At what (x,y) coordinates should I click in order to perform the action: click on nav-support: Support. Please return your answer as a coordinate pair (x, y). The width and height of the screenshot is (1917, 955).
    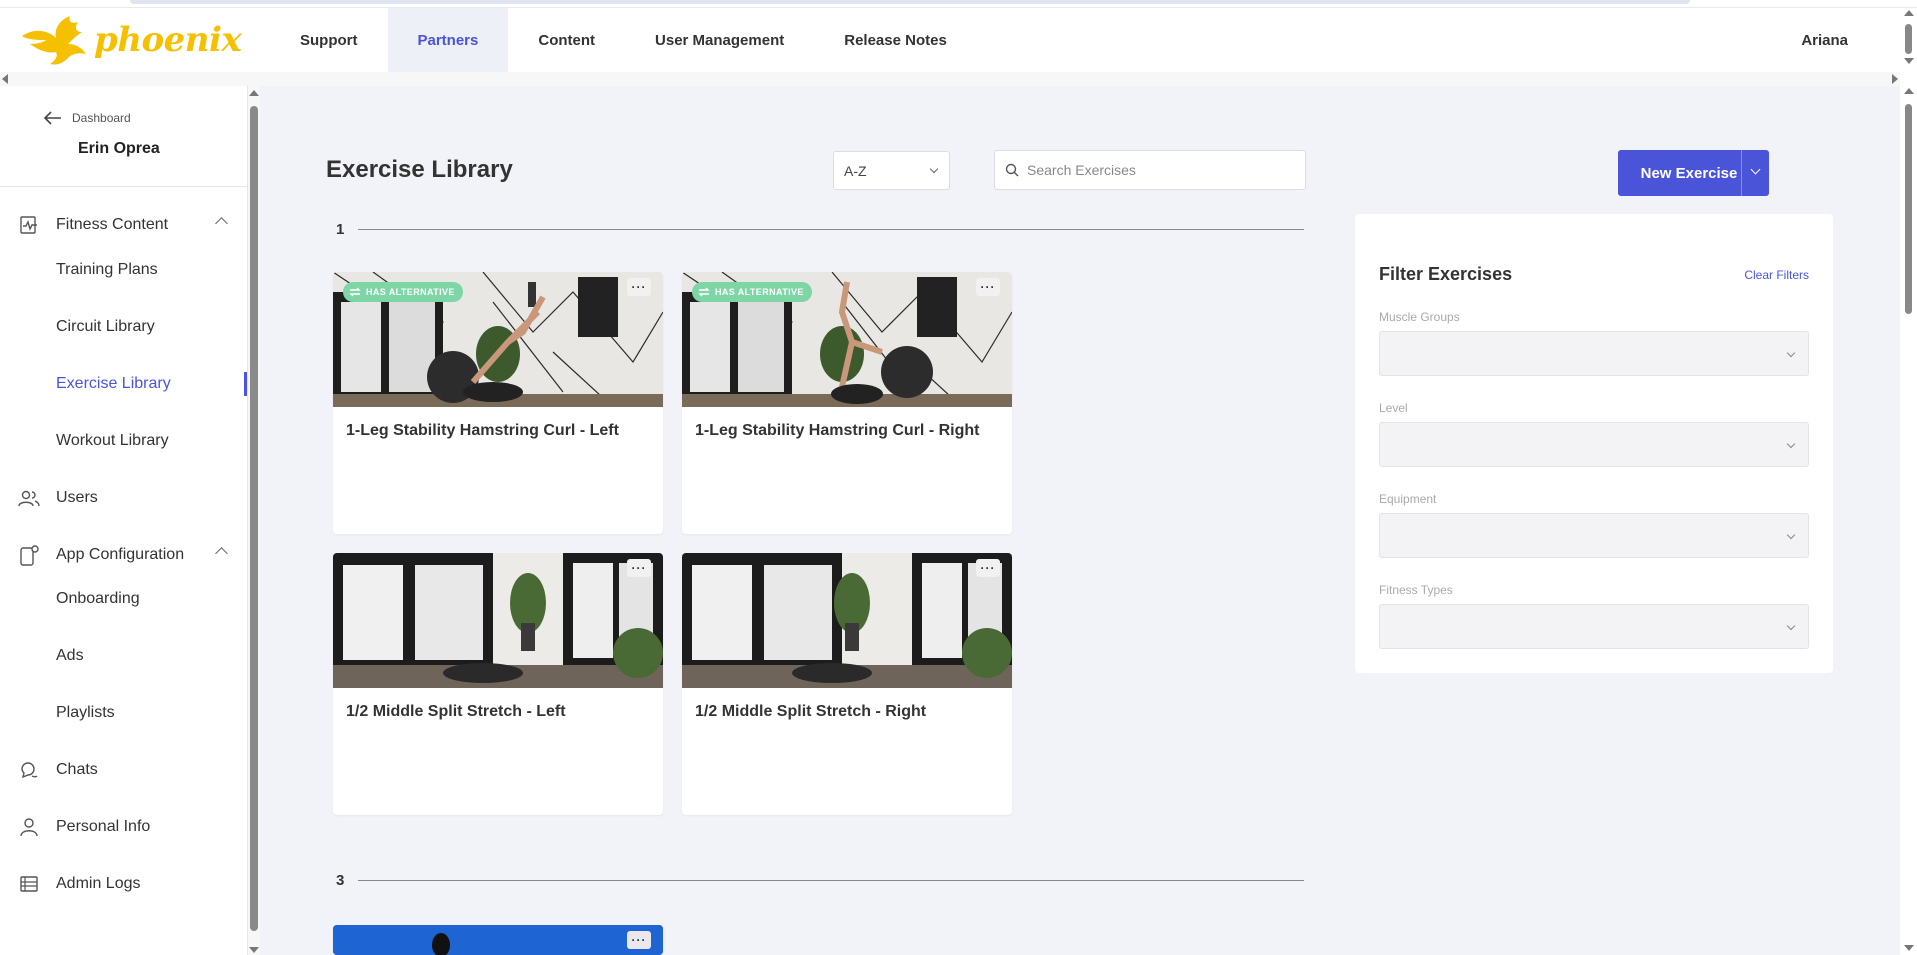
    Looking at the image, I should click on (329, 40).